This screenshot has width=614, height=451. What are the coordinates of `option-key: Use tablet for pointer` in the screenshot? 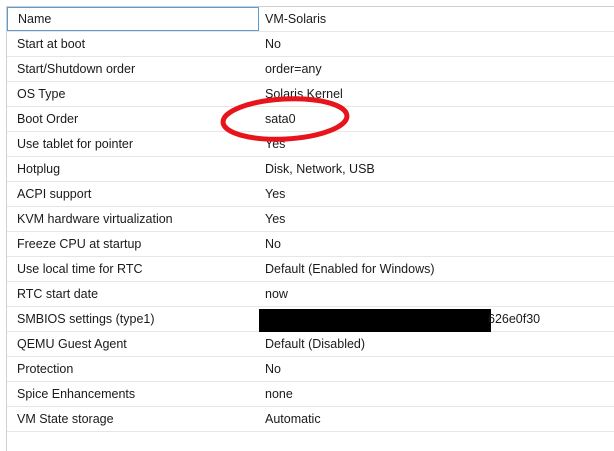 It's located at (75, 144).